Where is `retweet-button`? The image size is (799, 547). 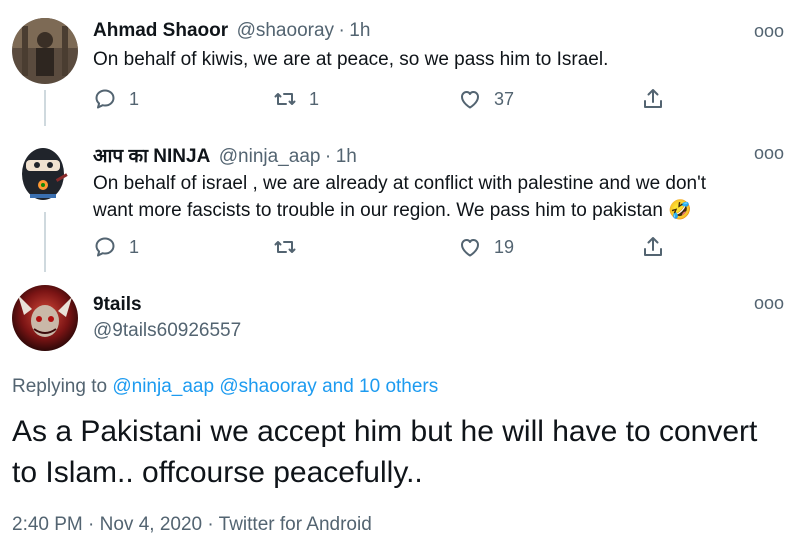 retweet-button is located at coordinates (285, 247).